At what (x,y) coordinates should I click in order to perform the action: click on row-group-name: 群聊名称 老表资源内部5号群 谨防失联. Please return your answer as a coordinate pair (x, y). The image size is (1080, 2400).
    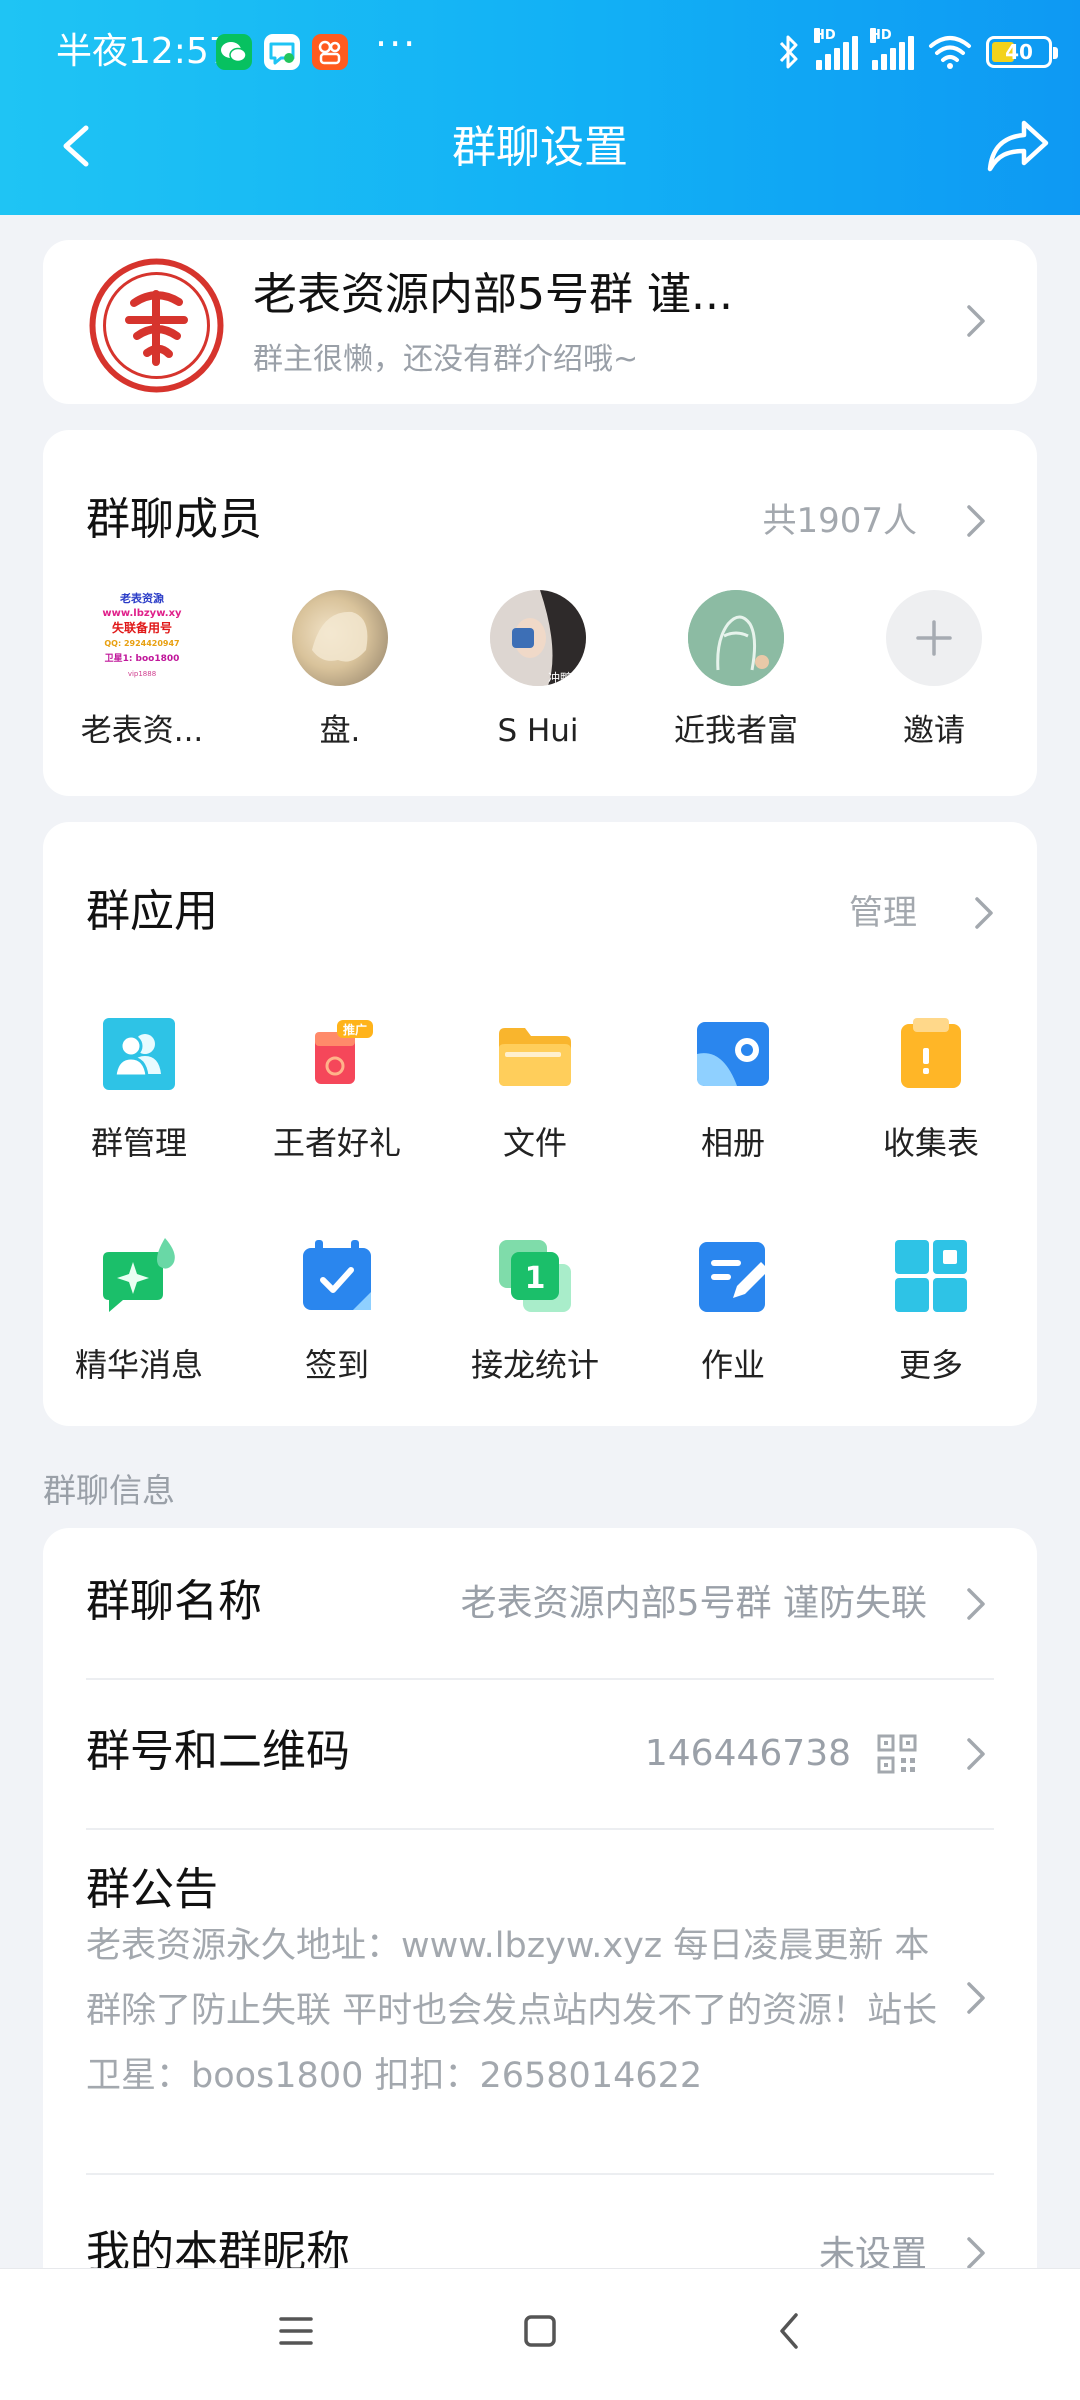
    Looking at the image, I should click on (540, 1603).